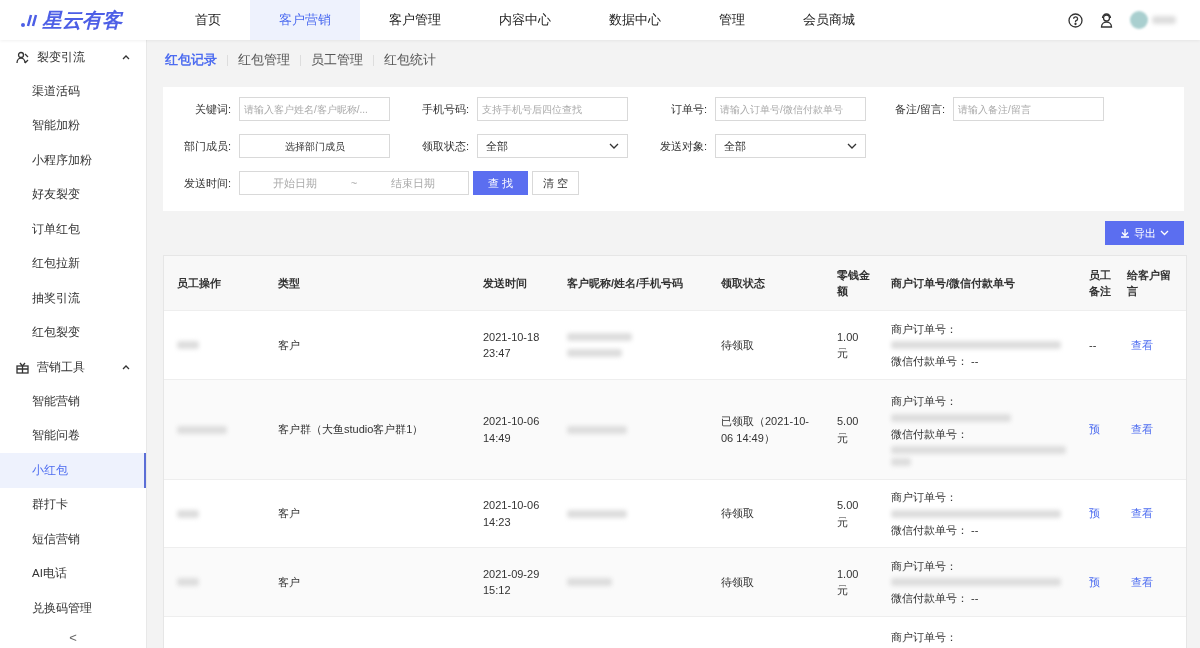 Image resolution: width=1200 pixels, height=648 pixels. Describe the element at coordinates (501, 183) in the screenshot. I see `search-button: 查 找` at that location.